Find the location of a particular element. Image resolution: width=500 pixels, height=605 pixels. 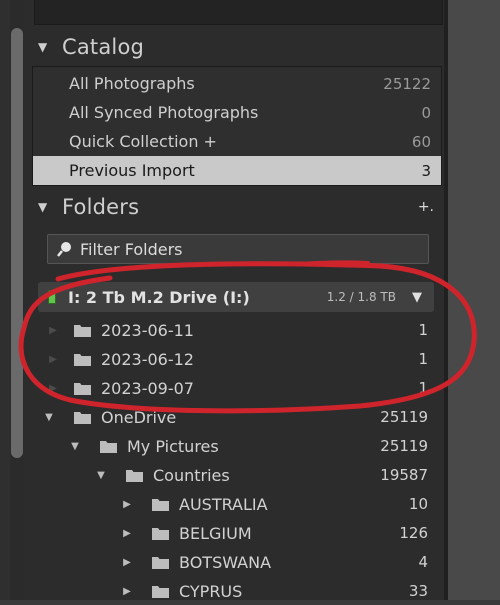

folder-row-countries: ▼ Countries 19587 is located at coordinates (234, 475).